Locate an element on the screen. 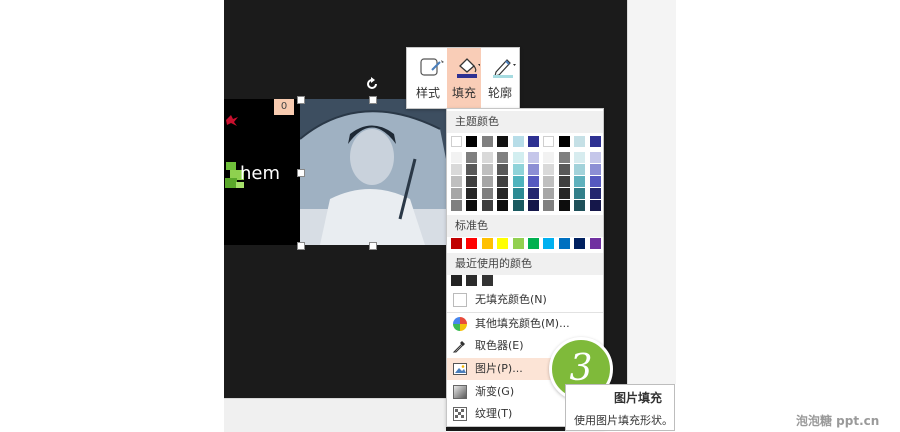 The image size is (900, 432). resize-handle-n is located at coordinates (373, 100).